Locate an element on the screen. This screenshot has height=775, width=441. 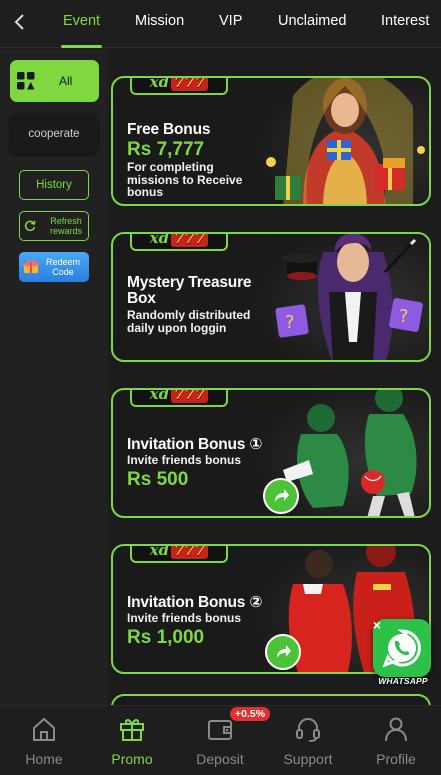
banner-amount: Rs 500 is located at coordinates (158, 479).